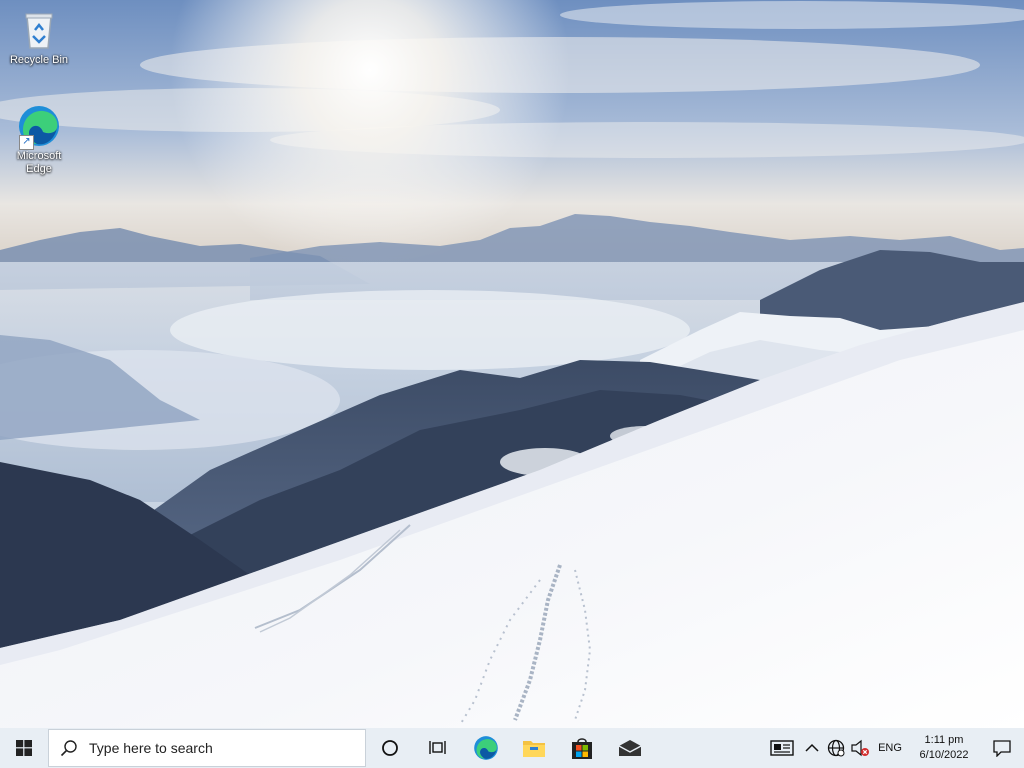  I want to click on search-placeholder: Type here to search, so click(151, 748).